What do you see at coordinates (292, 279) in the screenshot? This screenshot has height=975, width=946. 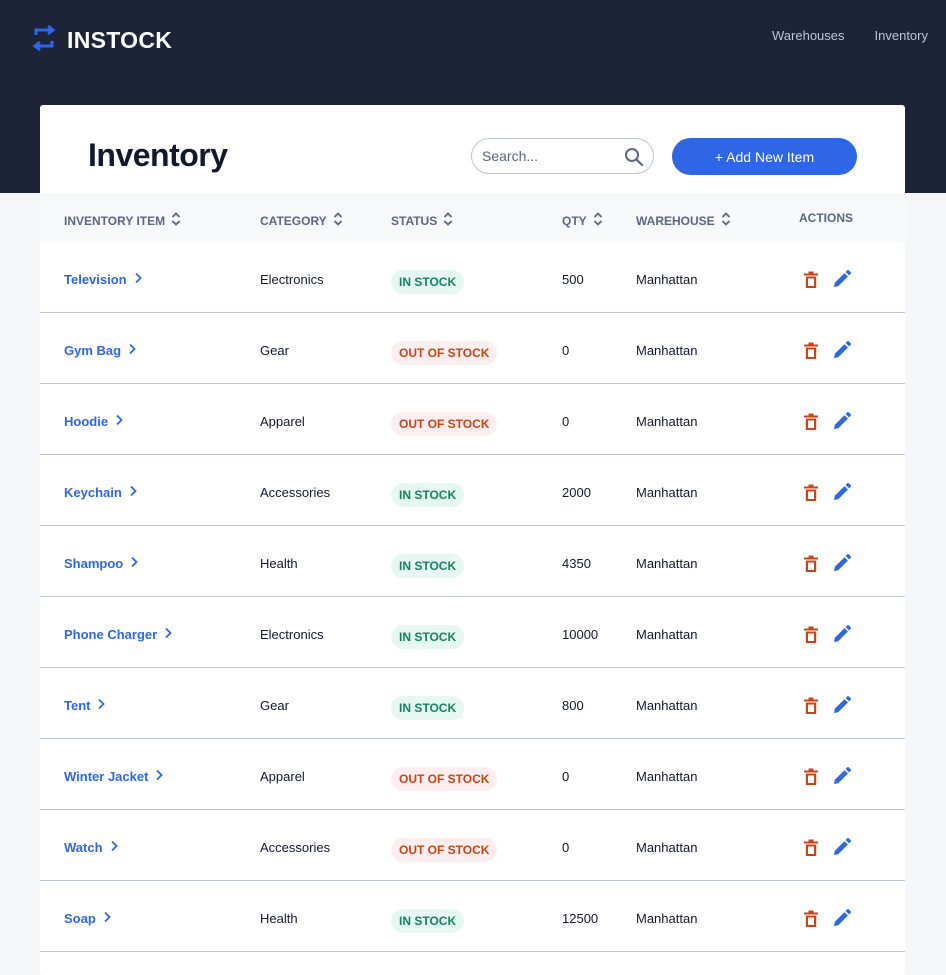 I see `category-cell: Electronics` at bounding box center [292, 279].